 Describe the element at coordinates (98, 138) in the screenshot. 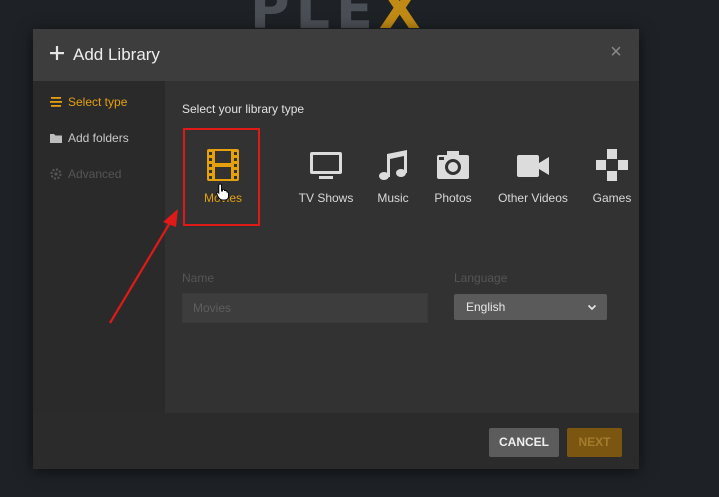

I see `sidebar-item-label: Add folders` at that location.